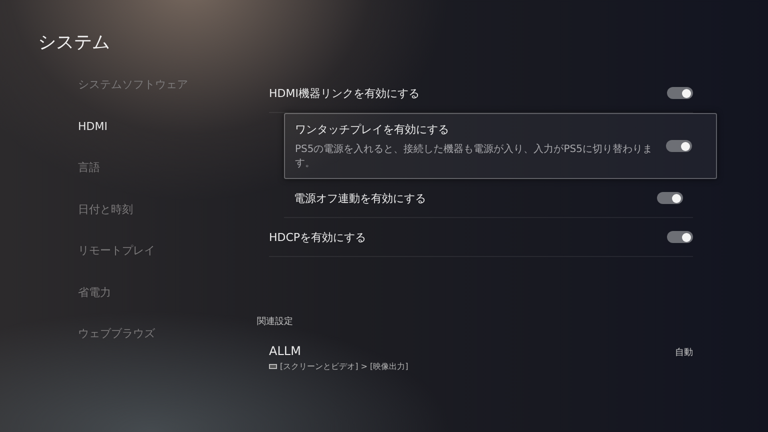  Describe the element at coordinates (317, 237) in the screenshot. I see `setting-label: HDCPを有効にする` at that location.